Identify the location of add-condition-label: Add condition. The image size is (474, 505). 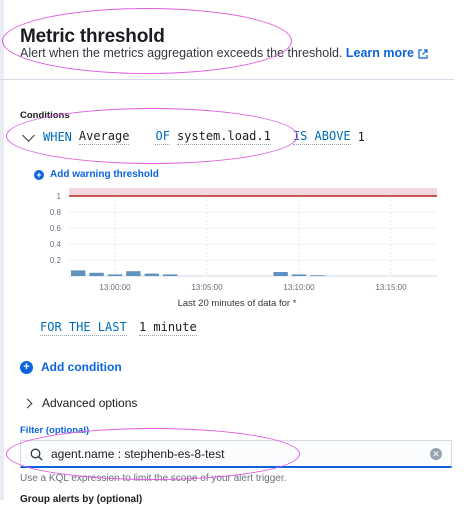
(81, 367).